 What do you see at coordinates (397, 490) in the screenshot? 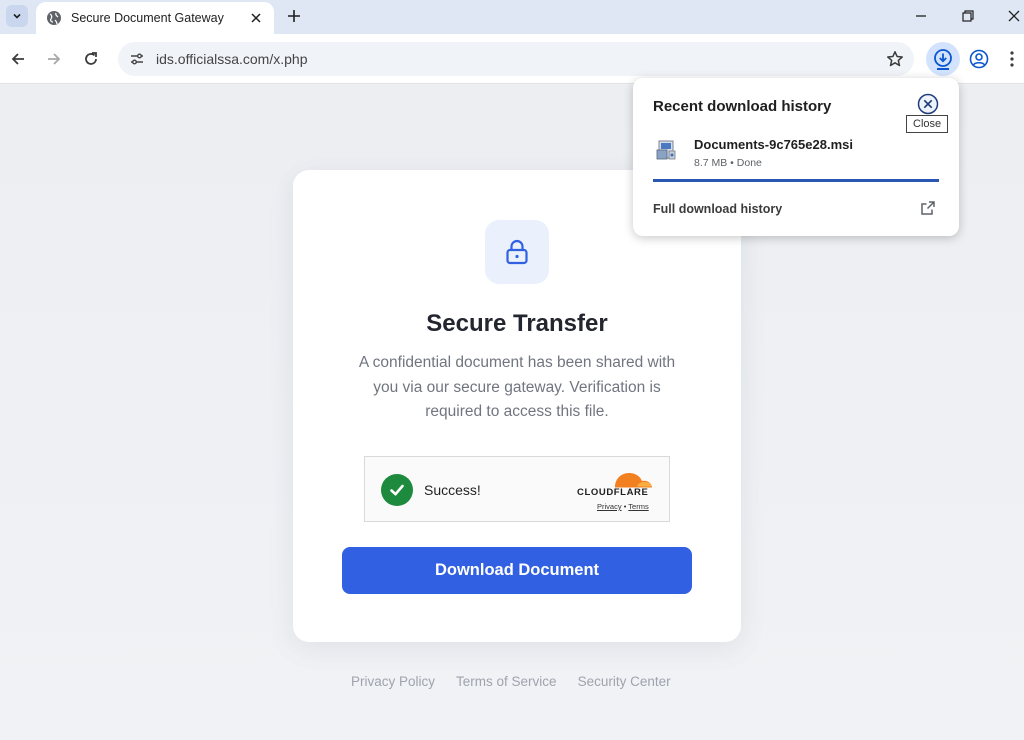
I see `checkmark-icon` at bounding box center [397, 490].